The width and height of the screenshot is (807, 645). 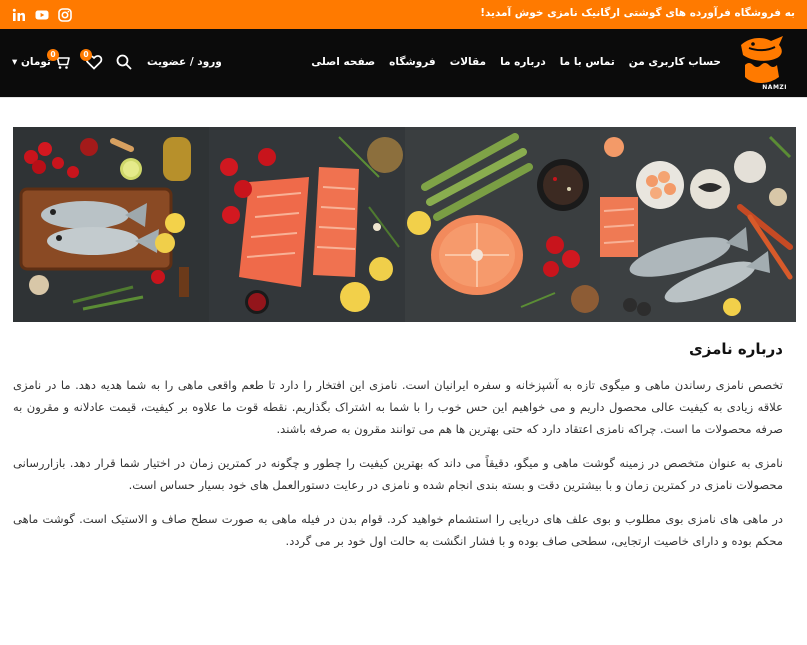 I want to click on instagram-icon, so click(x=65, y=14).